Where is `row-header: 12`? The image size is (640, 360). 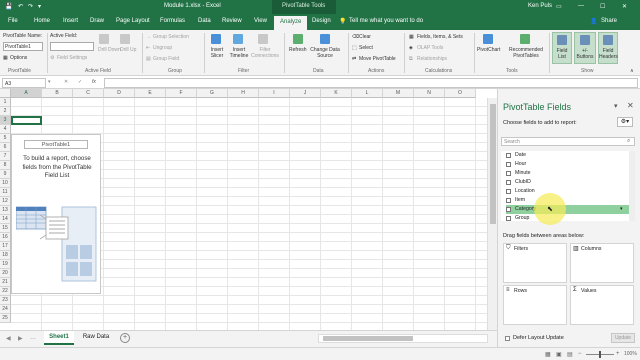 row-header: 12 is located at coordinates (5, 201).